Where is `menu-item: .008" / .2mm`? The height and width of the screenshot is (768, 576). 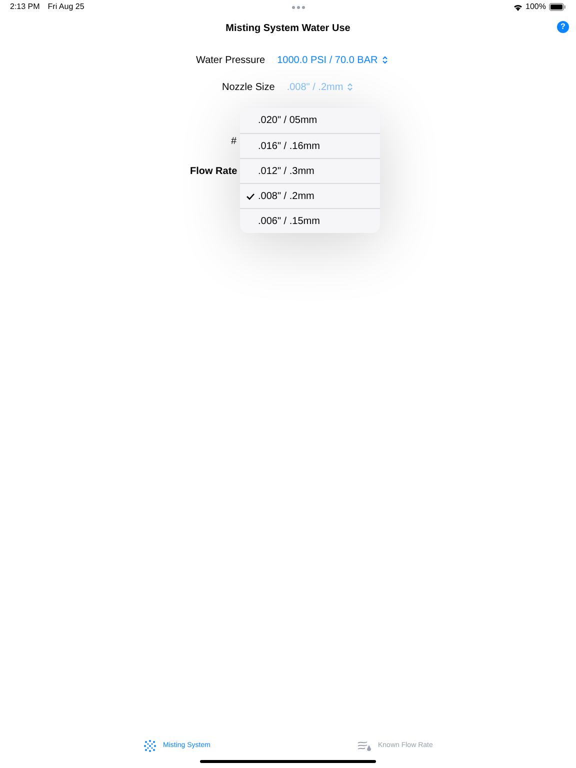 menu-item: .008" / .2mm is located at coordinates (310, 195).